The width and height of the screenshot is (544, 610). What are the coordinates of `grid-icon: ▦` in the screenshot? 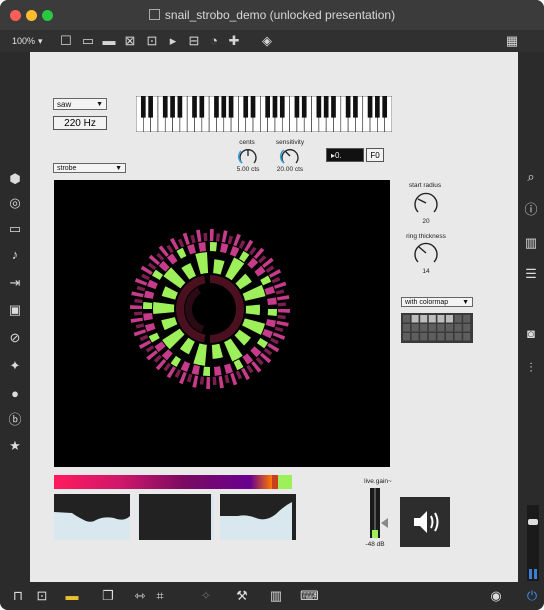 It's located at (512, 41).